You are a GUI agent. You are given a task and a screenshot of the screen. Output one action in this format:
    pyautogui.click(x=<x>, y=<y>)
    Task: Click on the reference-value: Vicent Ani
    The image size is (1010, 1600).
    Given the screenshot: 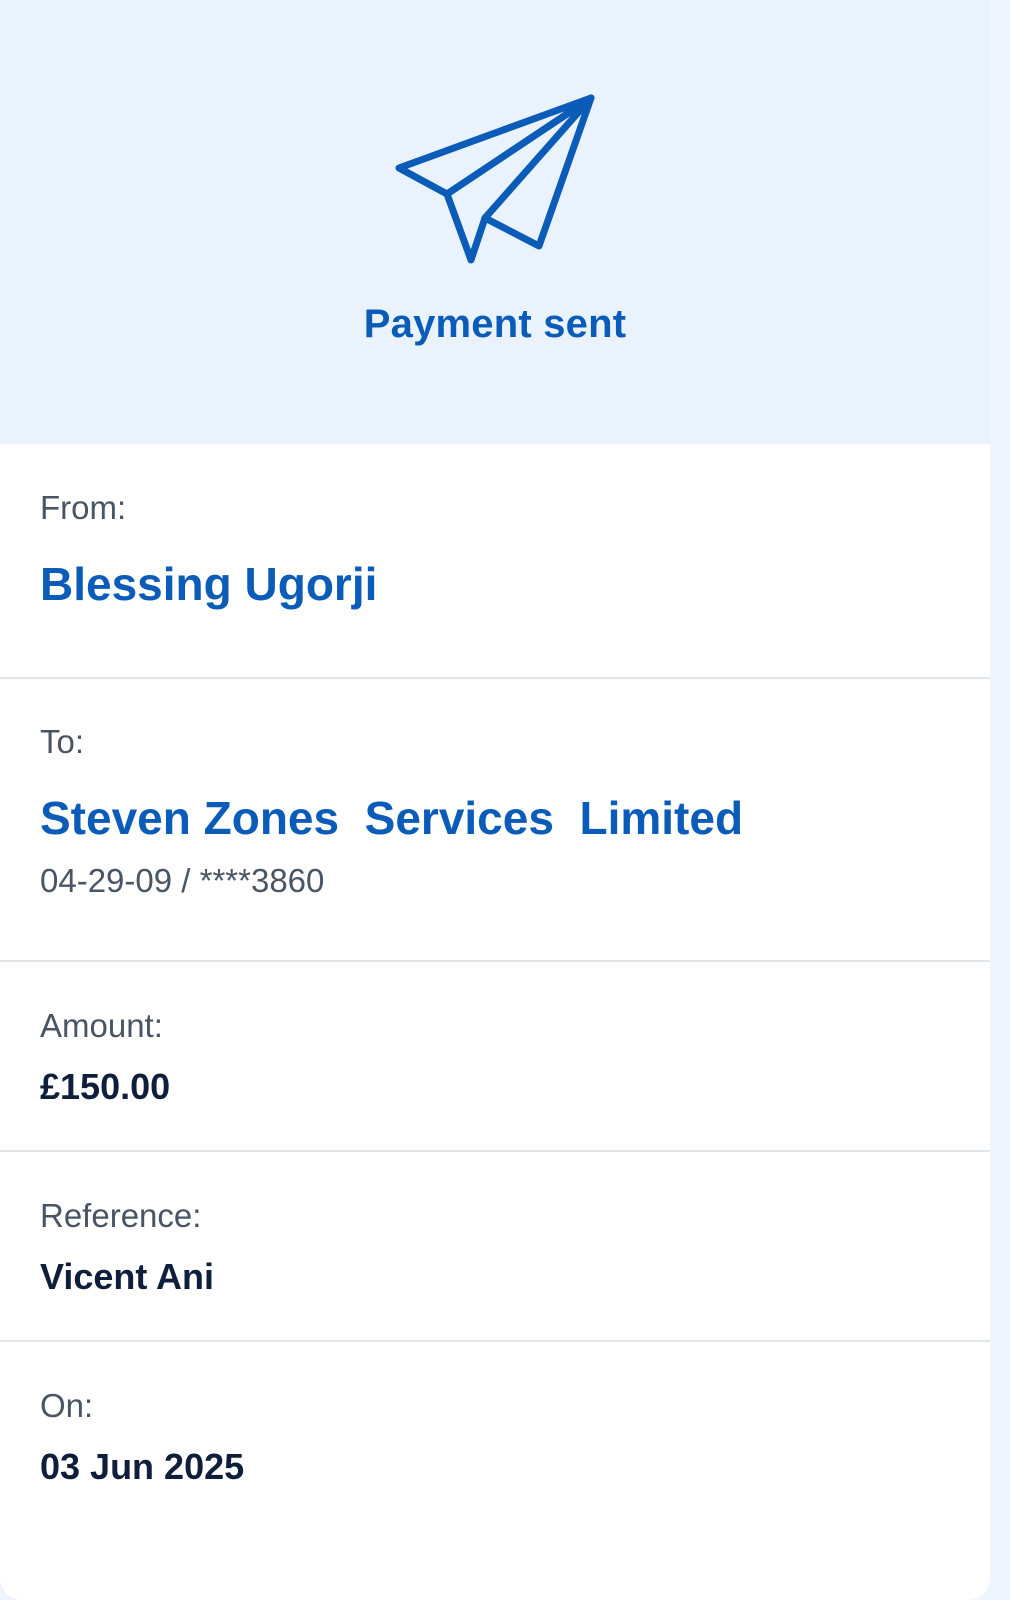 What is the action you would take?
    pyautogui.click(x=127, y=1276)
    